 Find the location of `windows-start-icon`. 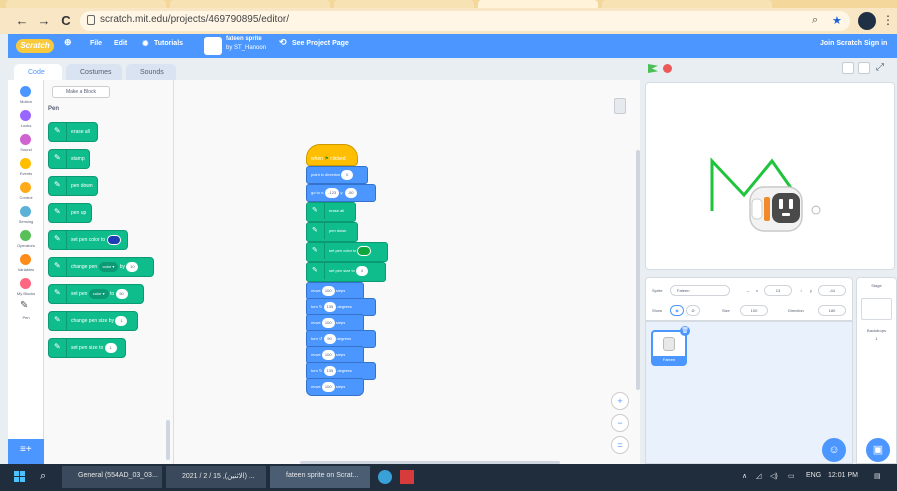

windows-start-icon is located at coordinates (20, 477).